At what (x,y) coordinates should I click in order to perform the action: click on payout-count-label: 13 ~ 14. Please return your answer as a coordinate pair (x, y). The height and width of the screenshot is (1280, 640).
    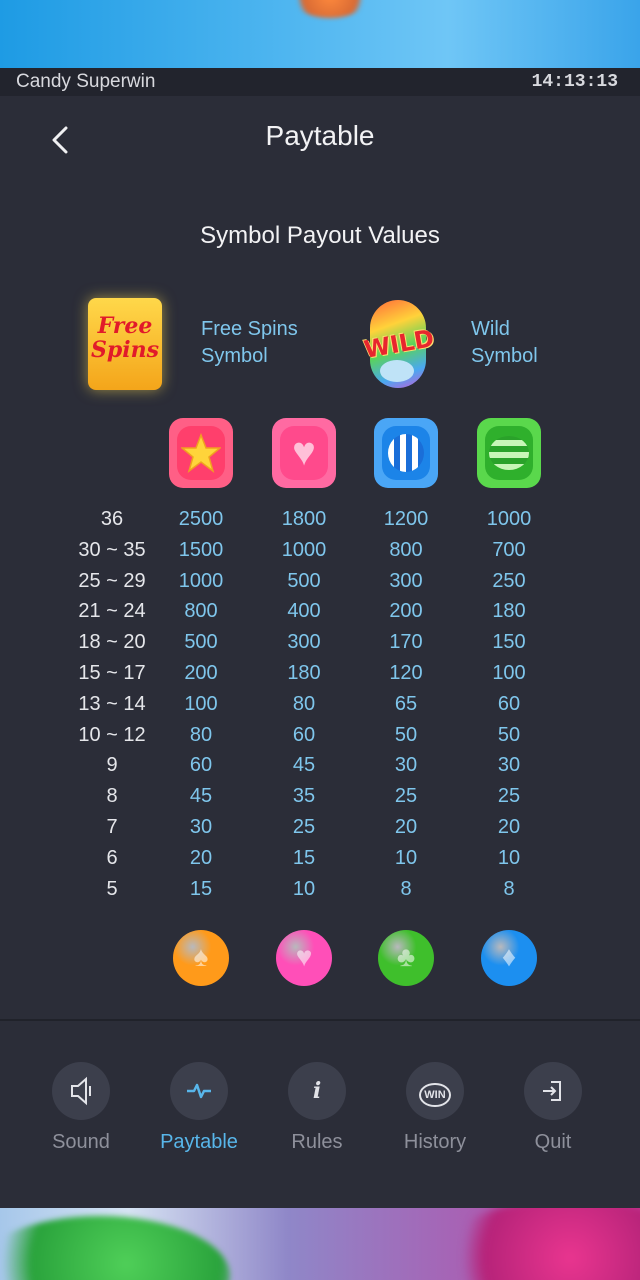
    Looking at the image, I should click on (112, 704).